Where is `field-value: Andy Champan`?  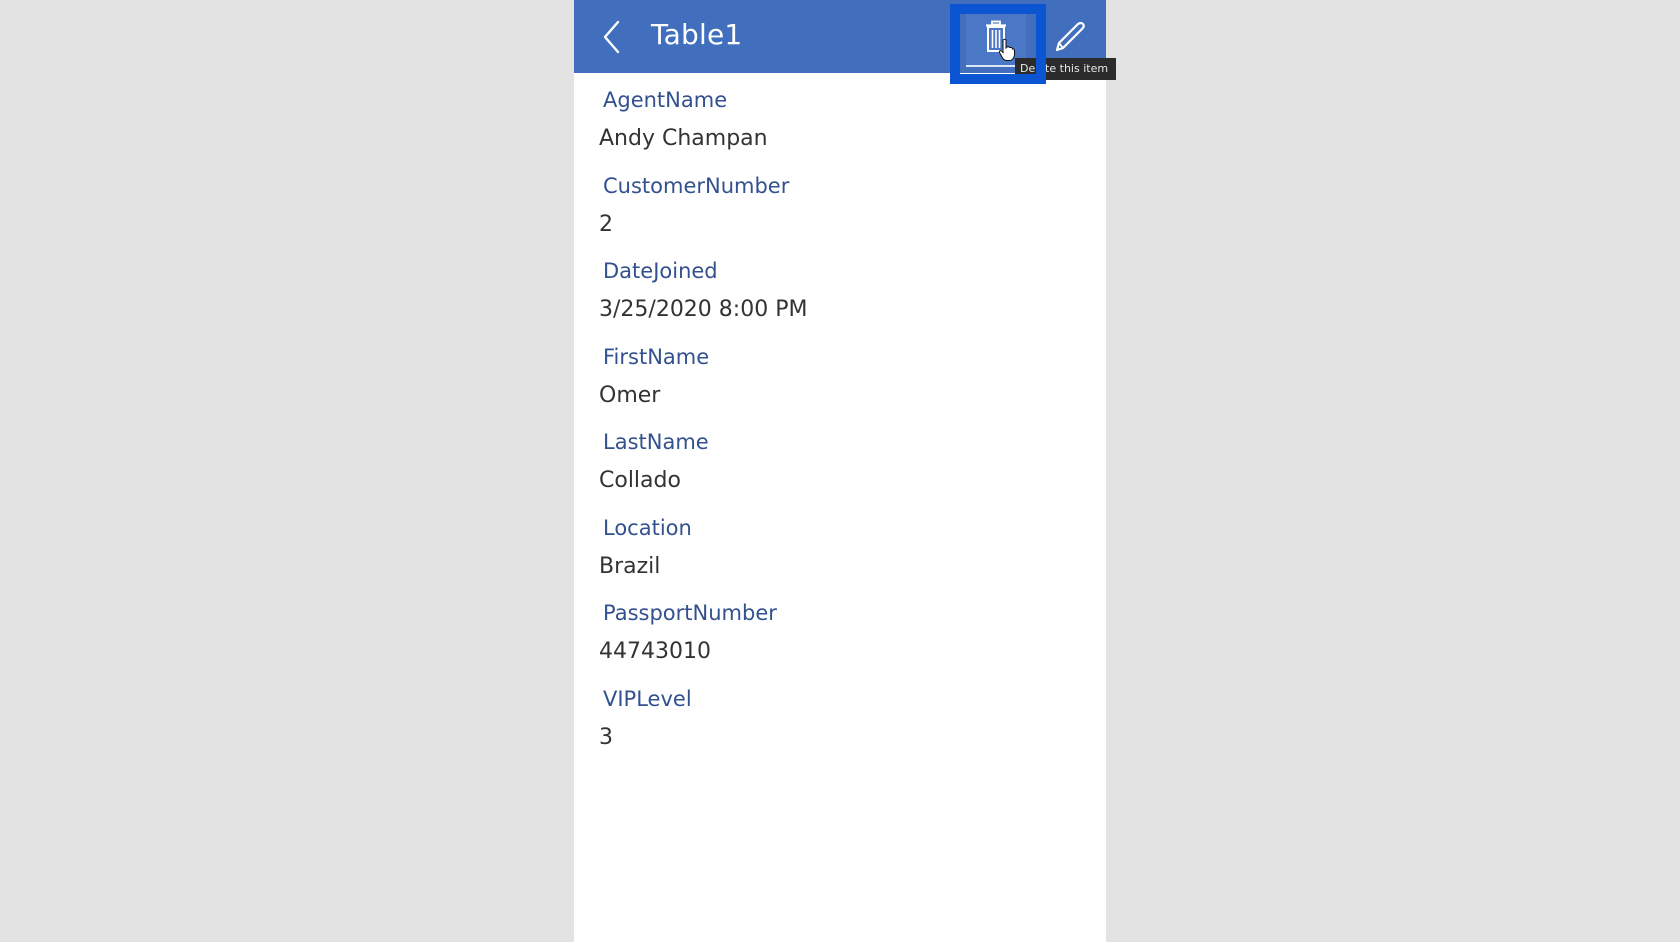 field-value: Andy Champan is located at coordinates (683, 138).